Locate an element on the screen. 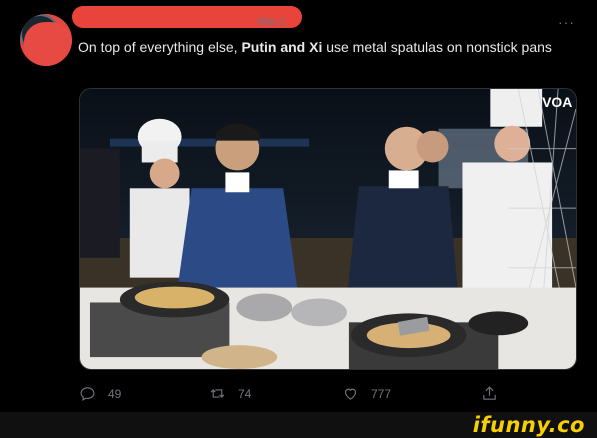 The image size is (597, 438). tweet-text-part-1: On top of everything else, is located at coordinates (160, 47).